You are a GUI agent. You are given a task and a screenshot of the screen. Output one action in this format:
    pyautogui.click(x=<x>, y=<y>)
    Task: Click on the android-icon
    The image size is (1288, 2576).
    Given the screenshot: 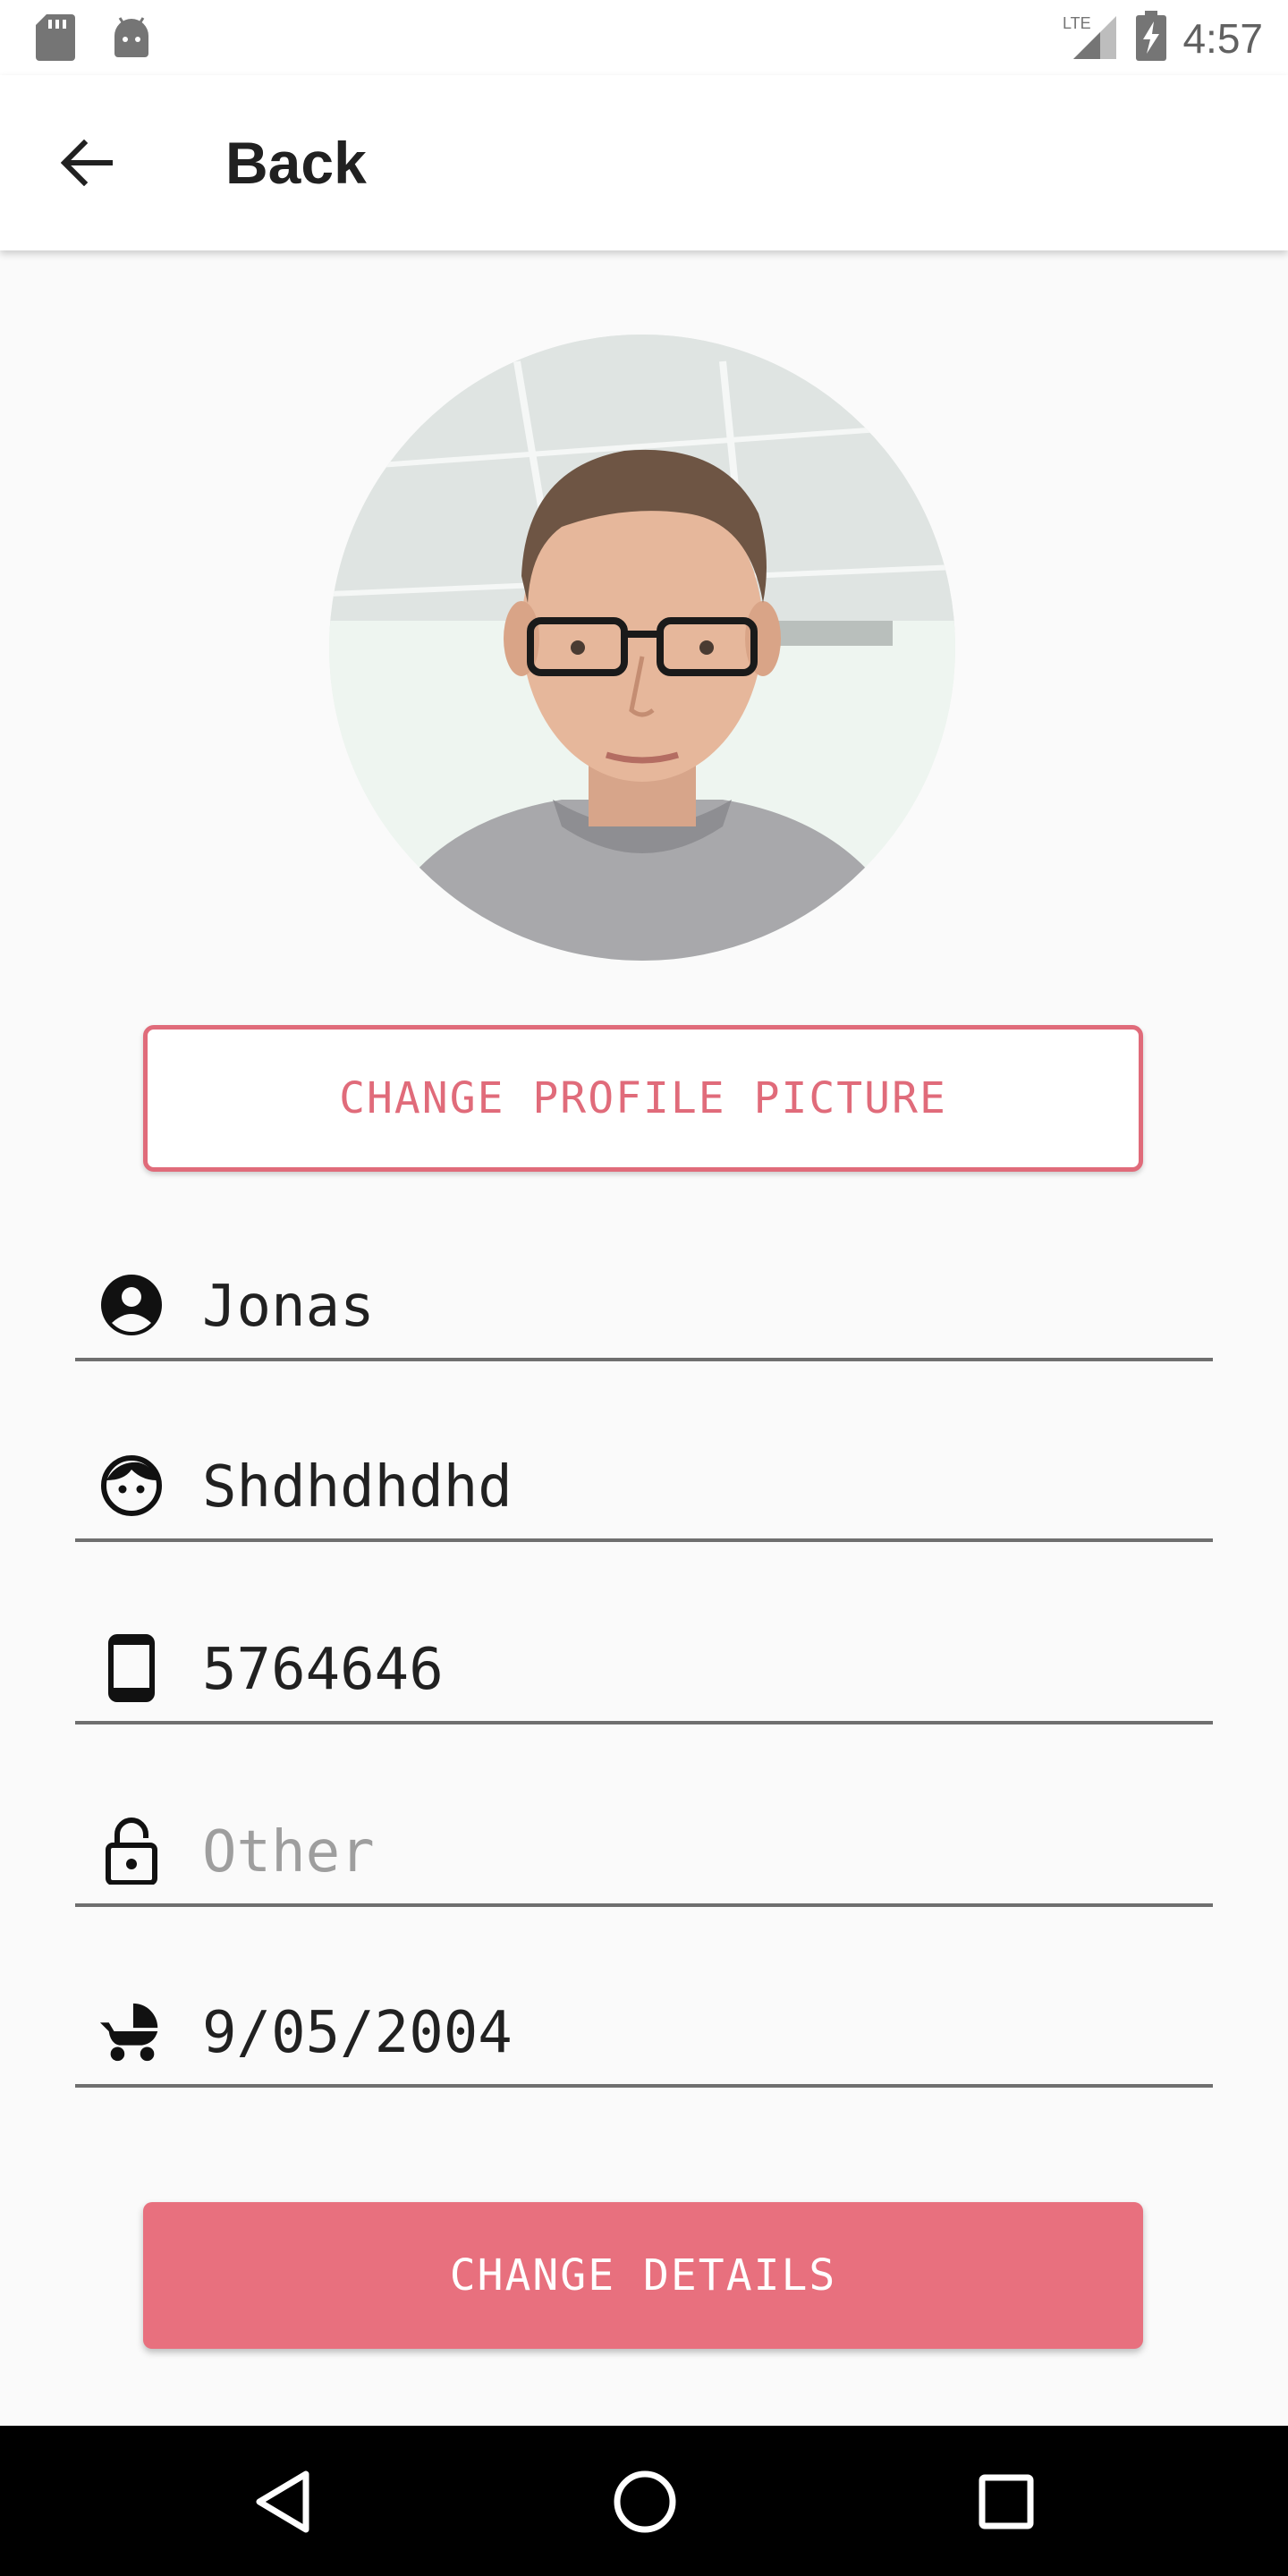 What is the action you would take?
    pyautogui.click(x=131, y=39)
    